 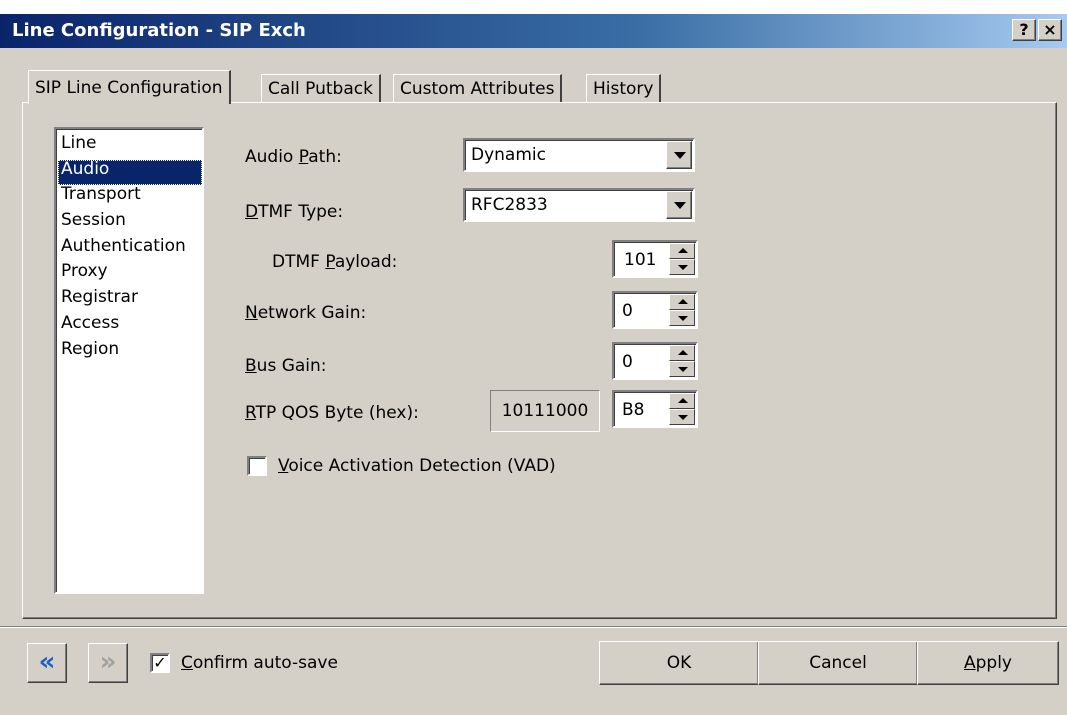 What do you see at coordinates (1024, 30) in the screenshot?
I see `help-button: ?` at bounding box center [1024, 30].